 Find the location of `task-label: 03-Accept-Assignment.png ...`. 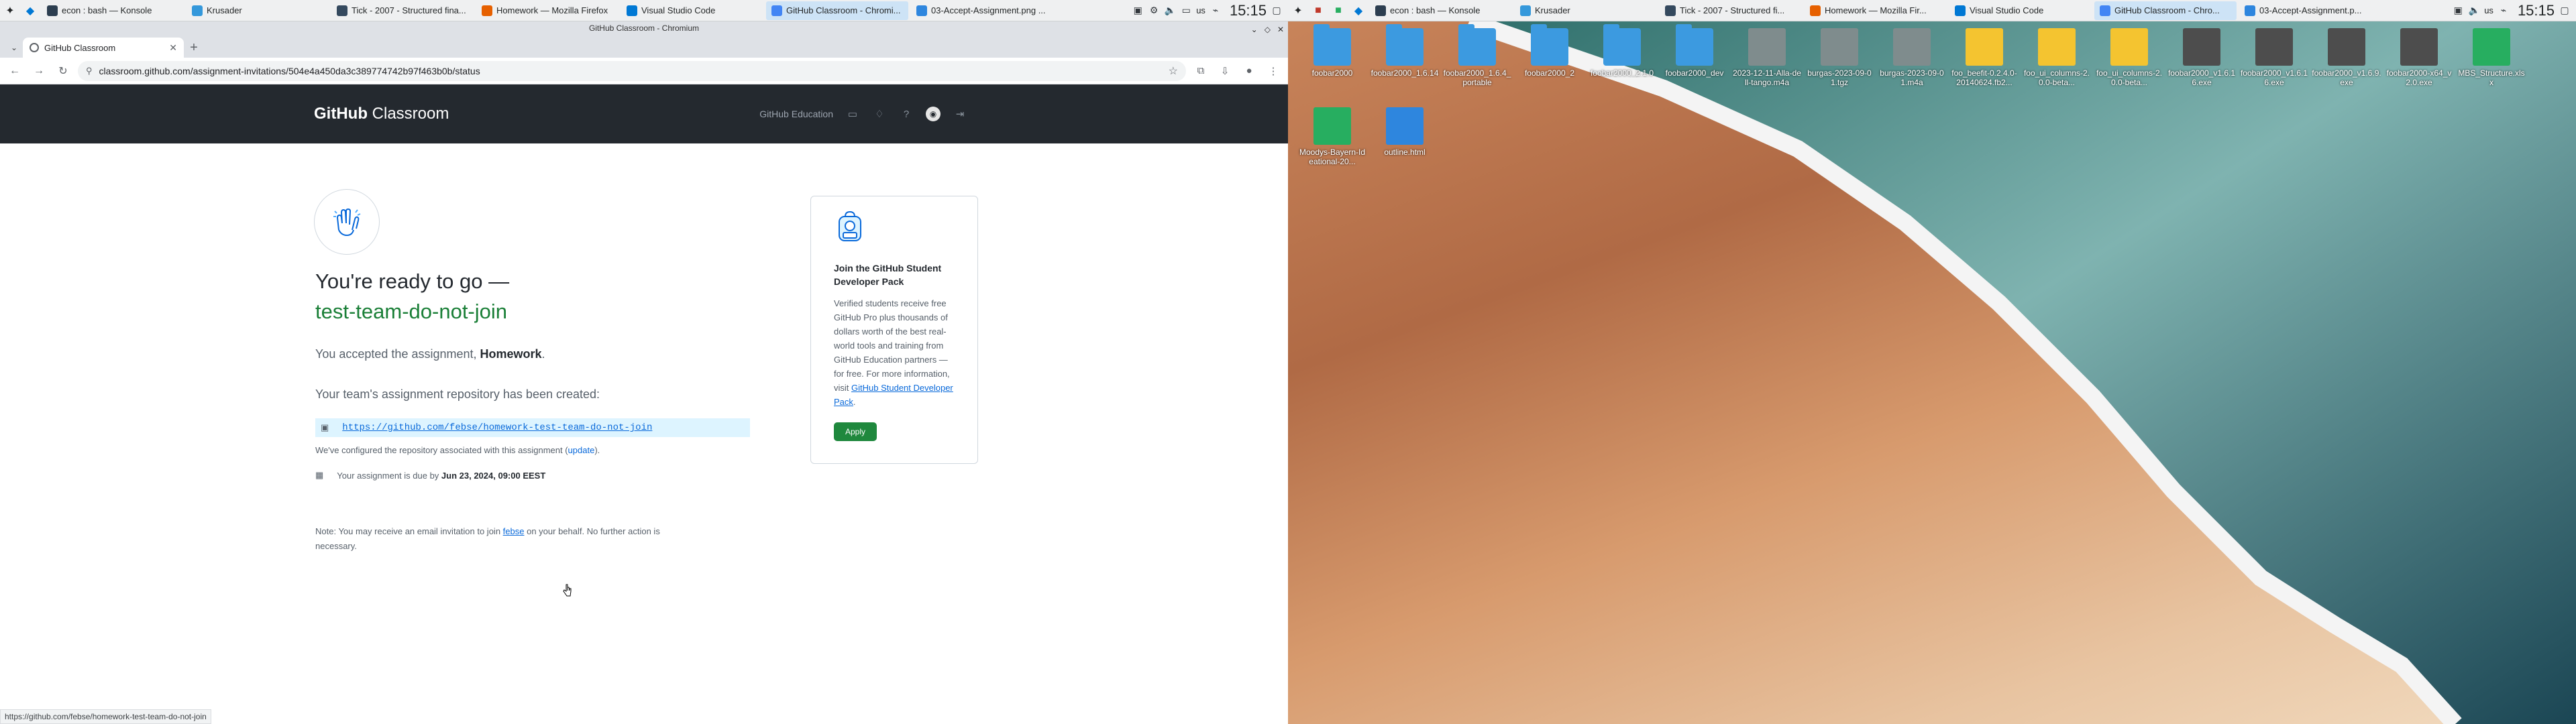

task-label: 03-Accept-Assignment.png ... is located at coordinates (988, 10).